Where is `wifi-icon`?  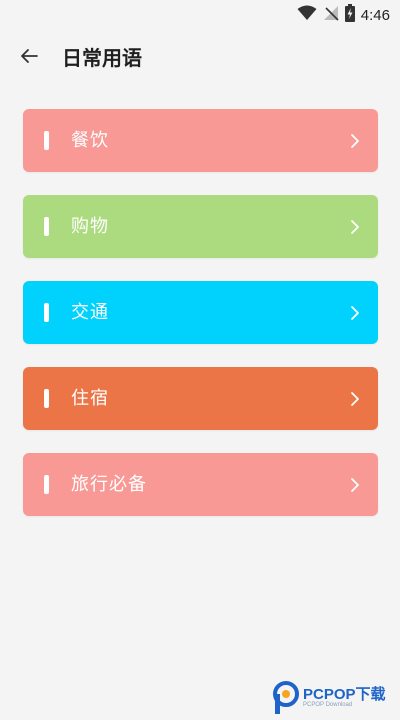
wifi-icon is located at coordinates (307, 15).